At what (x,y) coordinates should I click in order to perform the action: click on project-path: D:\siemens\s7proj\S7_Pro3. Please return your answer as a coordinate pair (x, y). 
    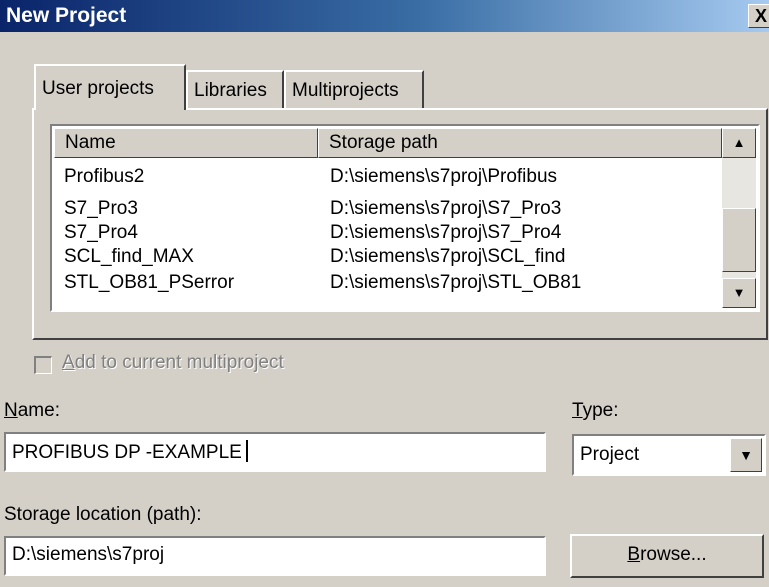
    Looking at the image, I should click on (446, 208).